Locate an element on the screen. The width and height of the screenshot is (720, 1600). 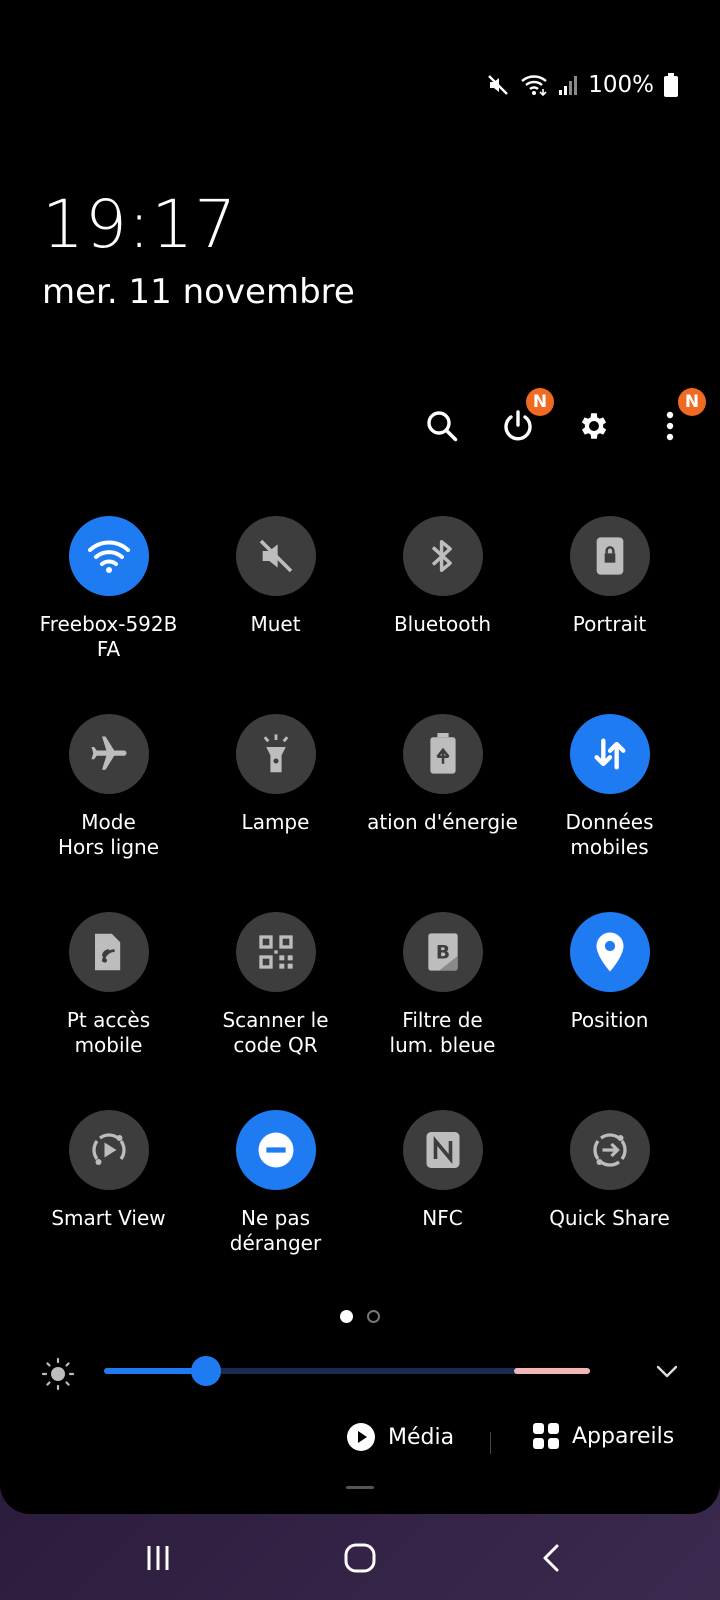
tile-wifi-button is located at coordinates (108, 556).